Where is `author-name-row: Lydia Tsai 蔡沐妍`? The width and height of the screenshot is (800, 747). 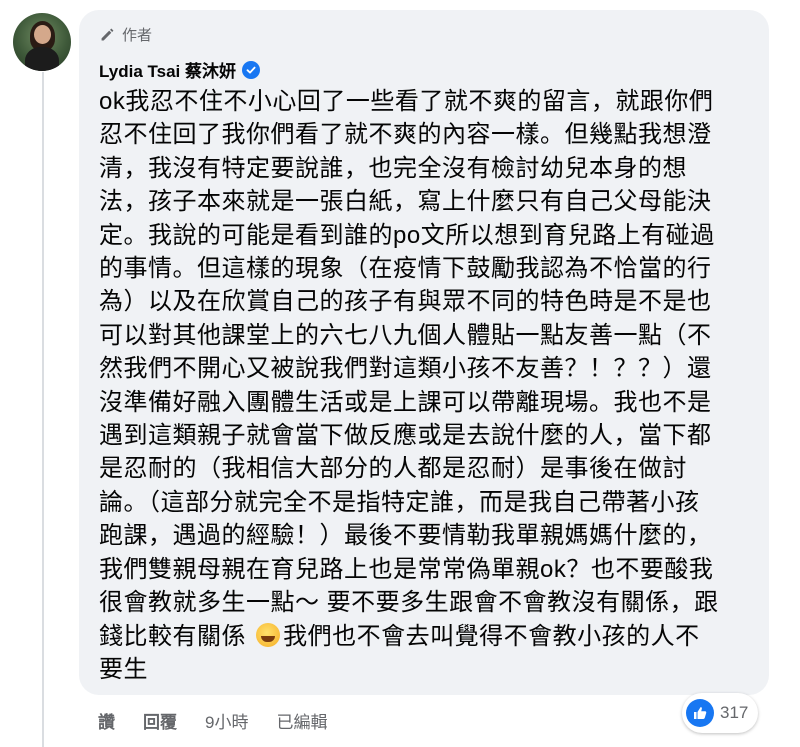 author-name-row: Lydia Tsai 蔡沐妍 is located at coordinates (179, 69).